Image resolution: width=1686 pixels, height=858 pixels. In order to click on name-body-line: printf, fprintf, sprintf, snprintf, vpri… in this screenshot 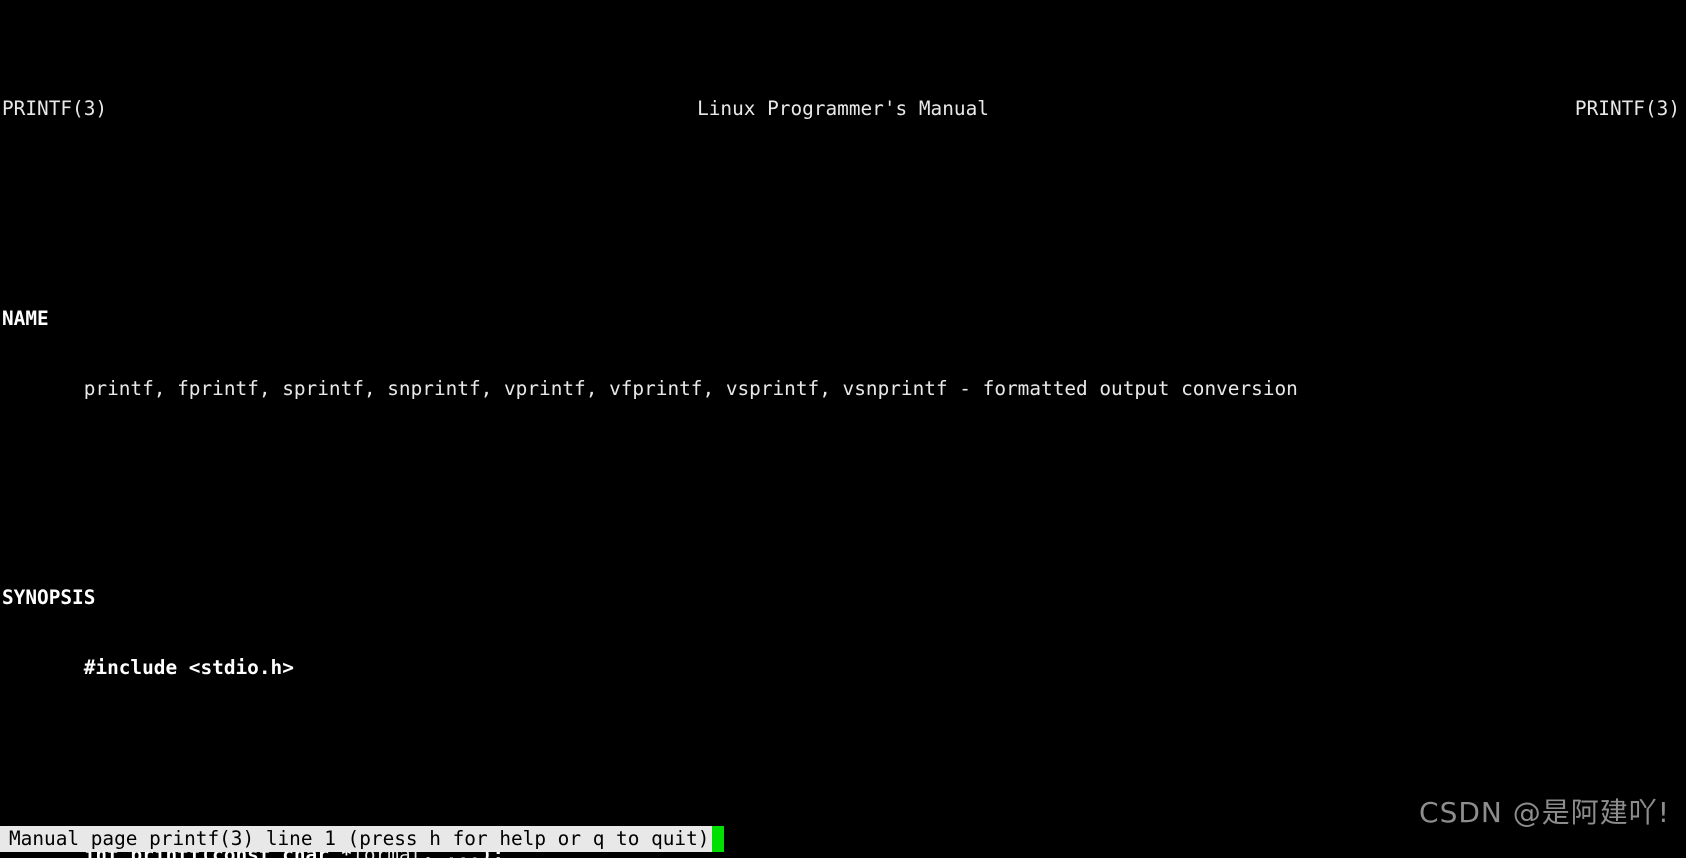, I will do `click(843, 388)`.